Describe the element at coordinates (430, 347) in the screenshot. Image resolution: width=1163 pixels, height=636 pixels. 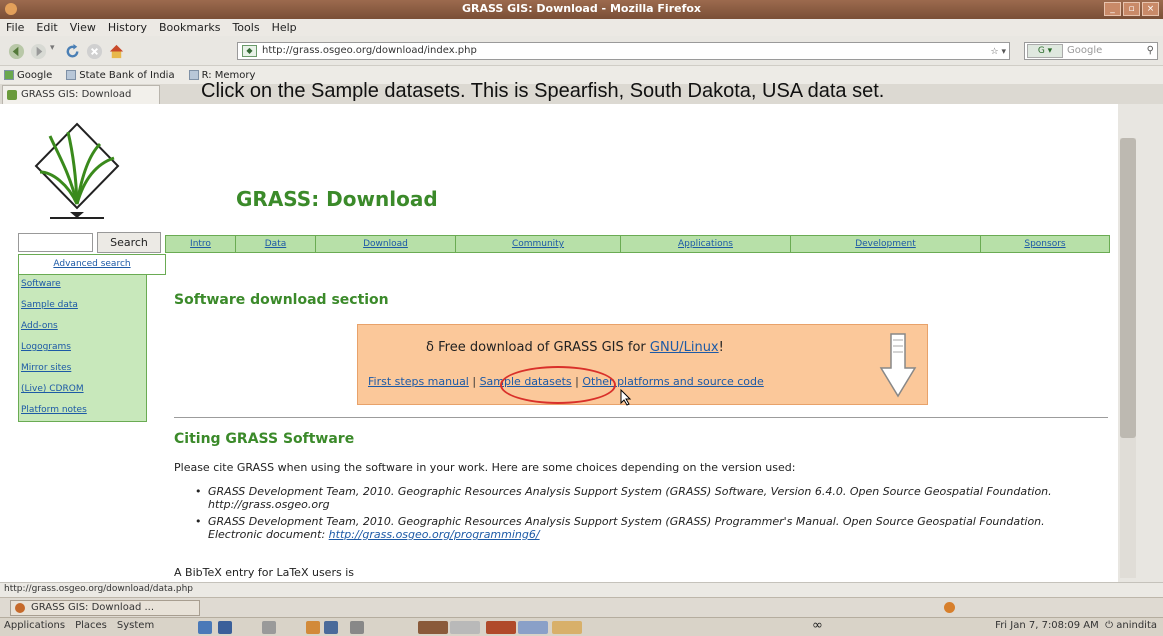
I see `penguin-icon: δ` at that location.